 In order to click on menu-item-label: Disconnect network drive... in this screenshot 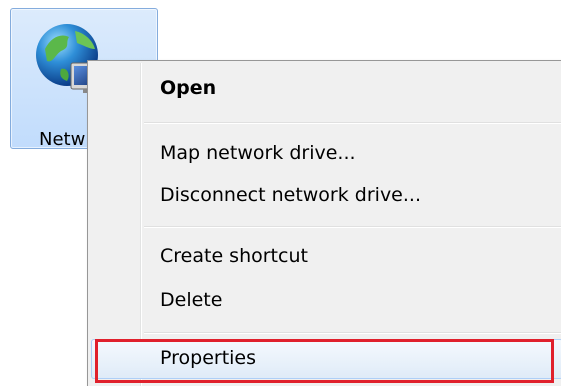, I will do `click(290, 195)`.